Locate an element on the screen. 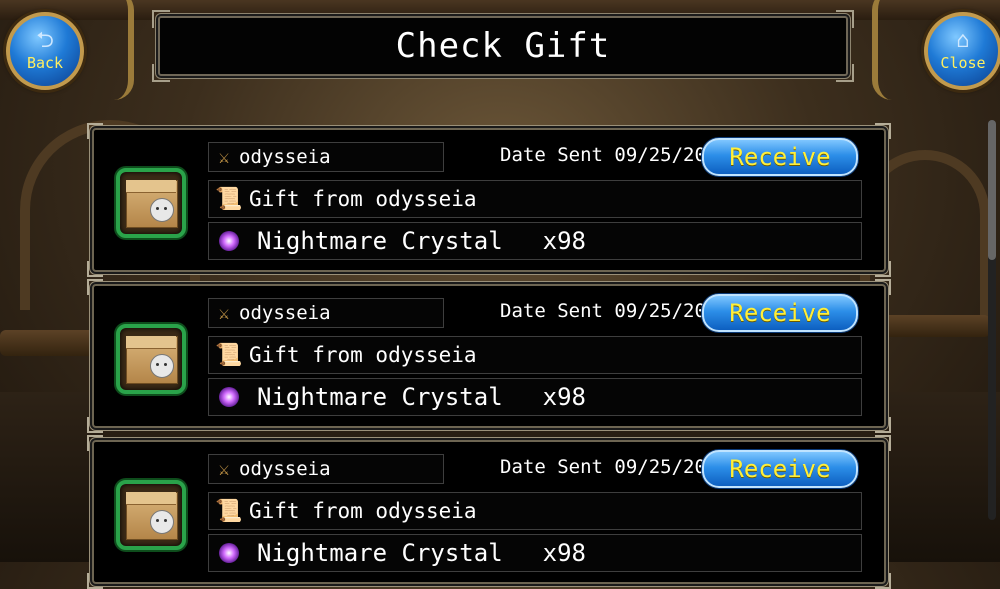  back-button: ⮌ Back is located at coordinates (45, 51).